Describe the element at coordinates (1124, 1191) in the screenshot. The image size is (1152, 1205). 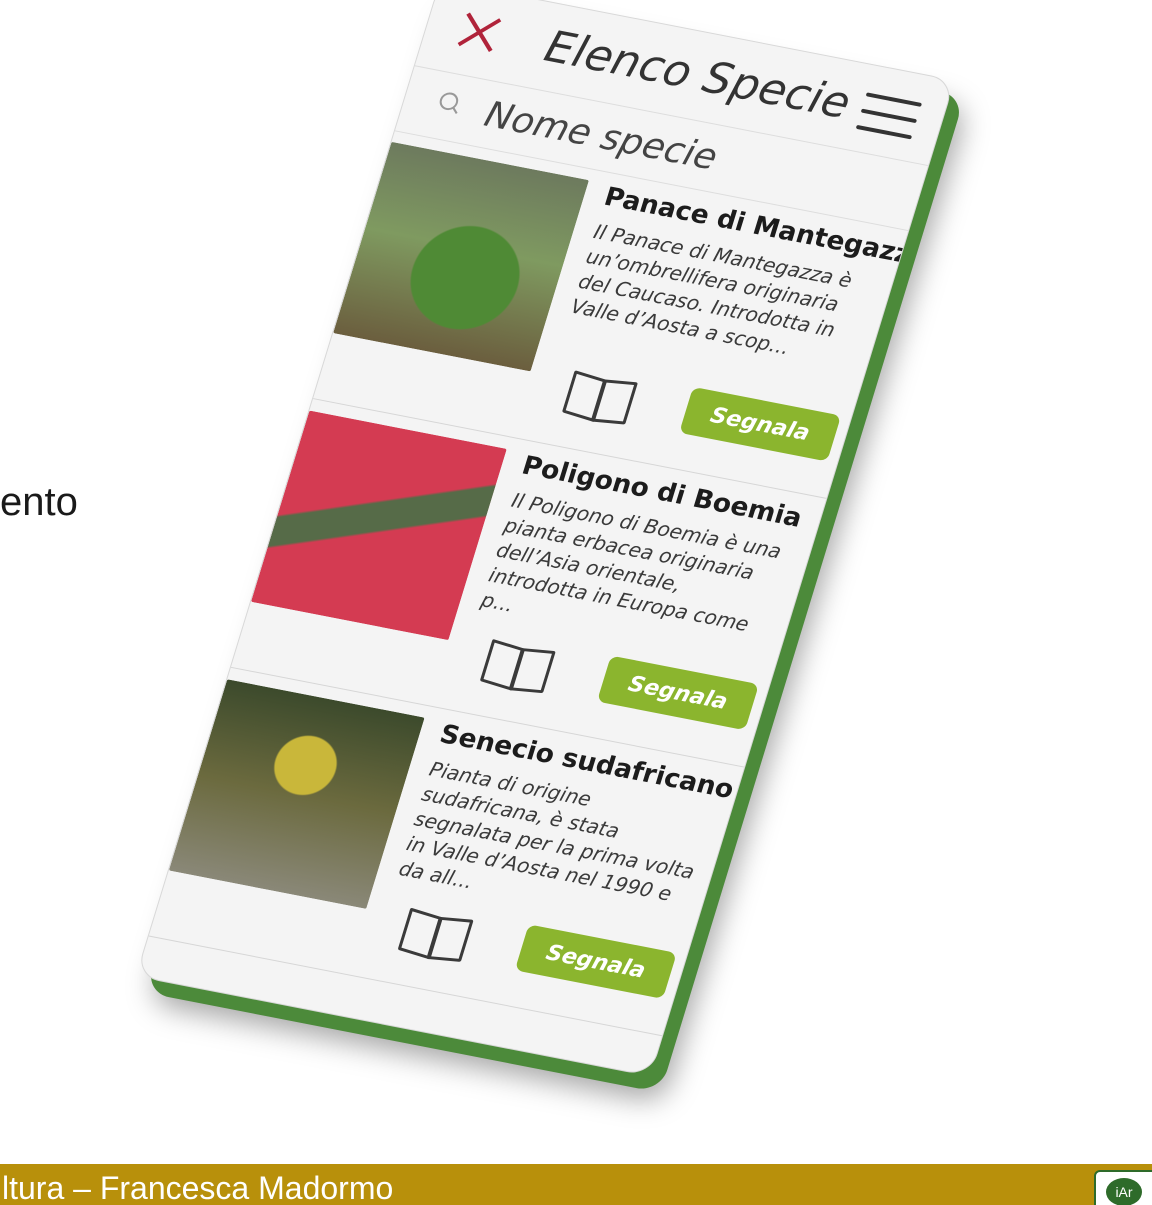
I see `logo-text: iAr` at that location.